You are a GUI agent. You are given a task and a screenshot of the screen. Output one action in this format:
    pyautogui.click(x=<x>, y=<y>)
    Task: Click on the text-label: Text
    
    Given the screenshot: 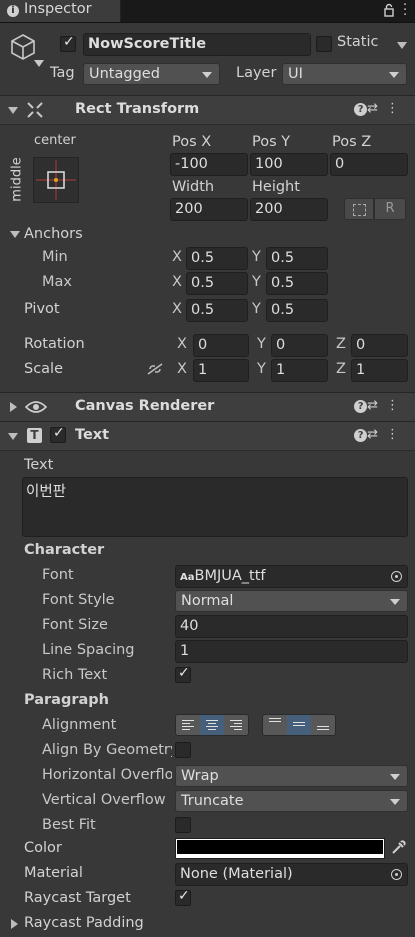 What is the action you would take?
    pyautogui.click(x=39, y=465)
    